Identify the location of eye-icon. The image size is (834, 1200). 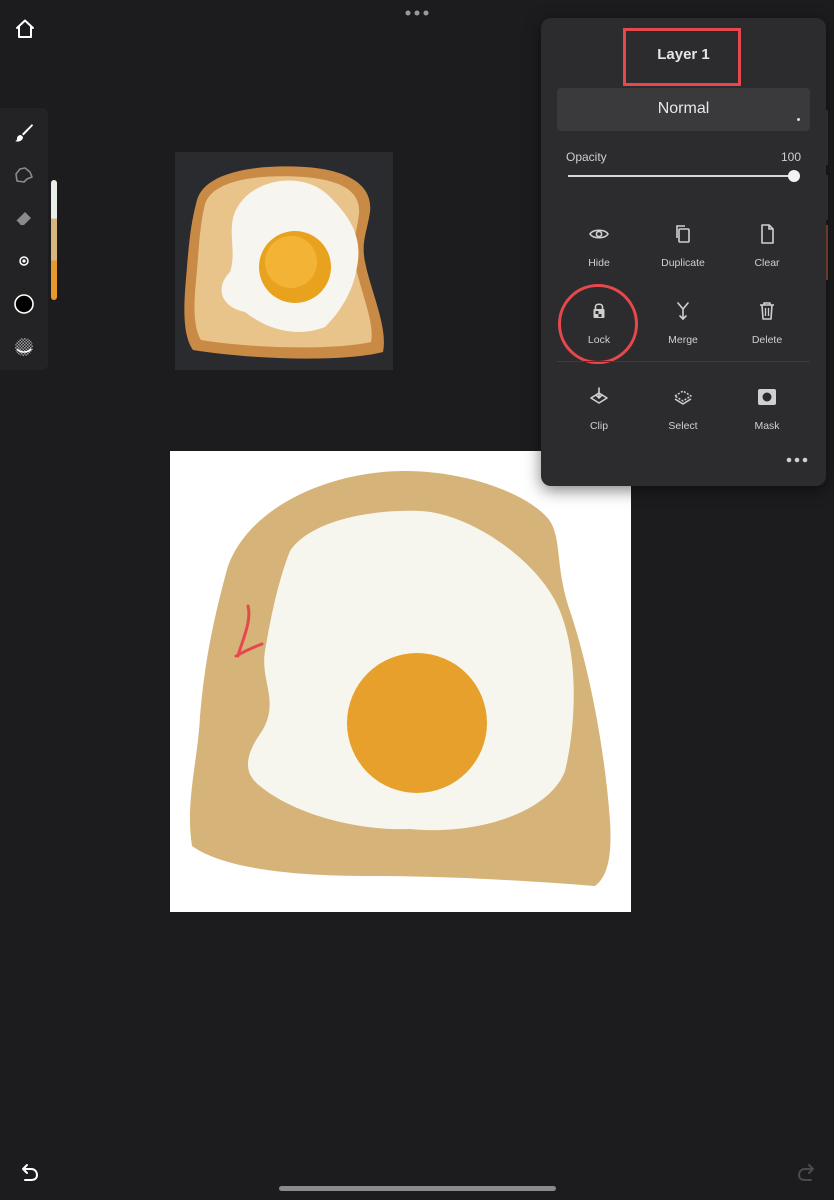
(599, 234).